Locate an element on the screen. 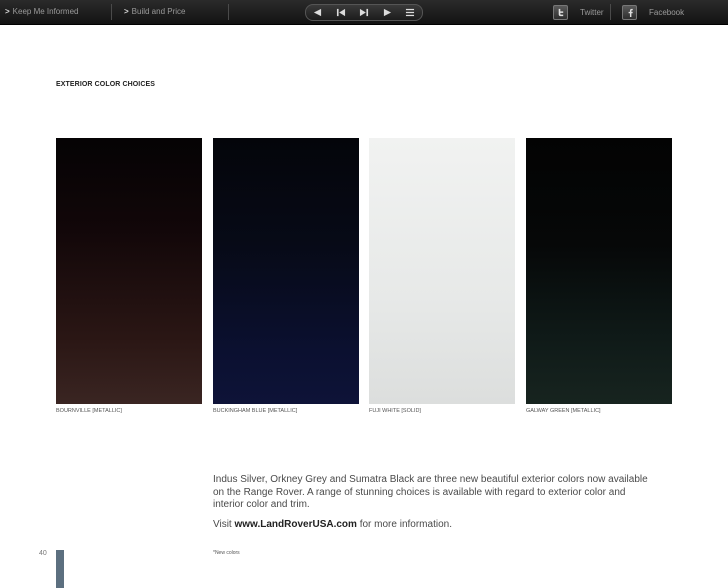 The height and width of the screenshot is (588, 728). swatch-label-fuji-white: FUJI WHITE [SOLID] is located at coordinates (395, 411).